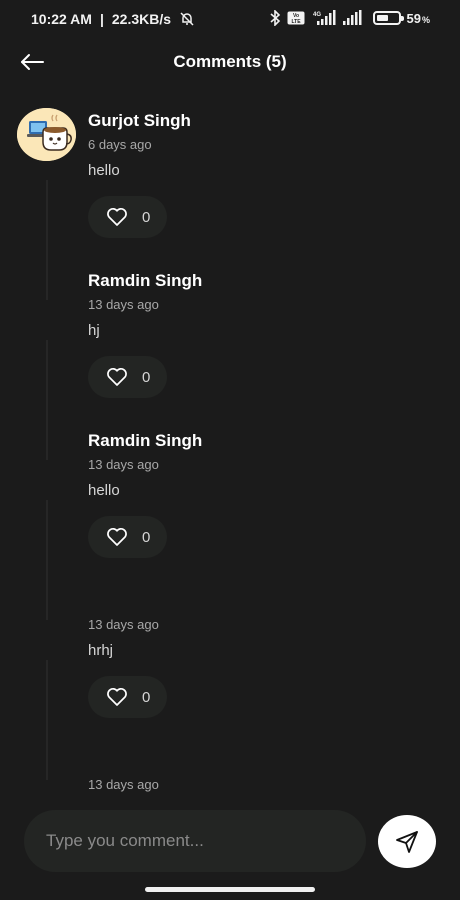  I want to click on comment-body: Ramdin Singh 13 days ago hello, so click(145, 465).